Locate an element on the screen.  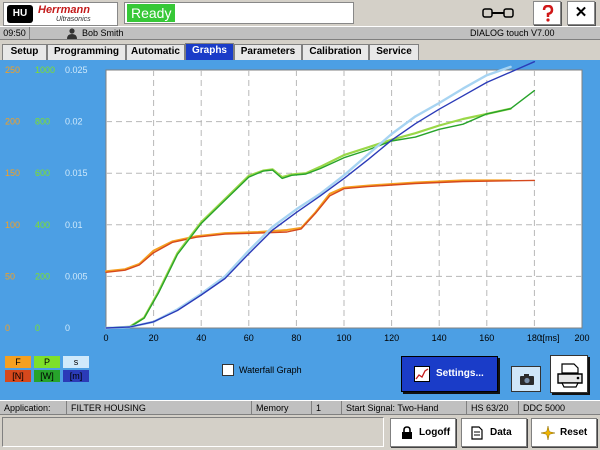
logoff-label: Logoff is located at coordinates (435, 432).